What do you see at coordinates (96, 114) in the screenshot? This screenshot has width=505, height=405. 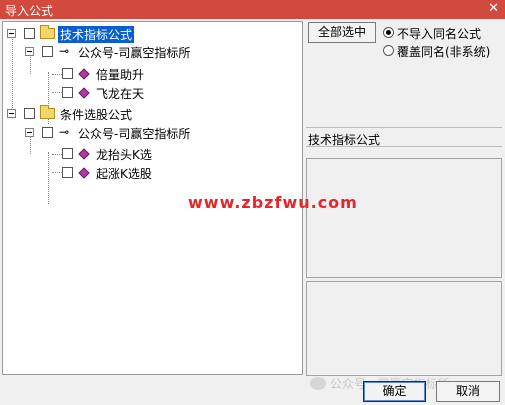 I see `group-label: 条件选股公式` at bounding box center [96, 114].